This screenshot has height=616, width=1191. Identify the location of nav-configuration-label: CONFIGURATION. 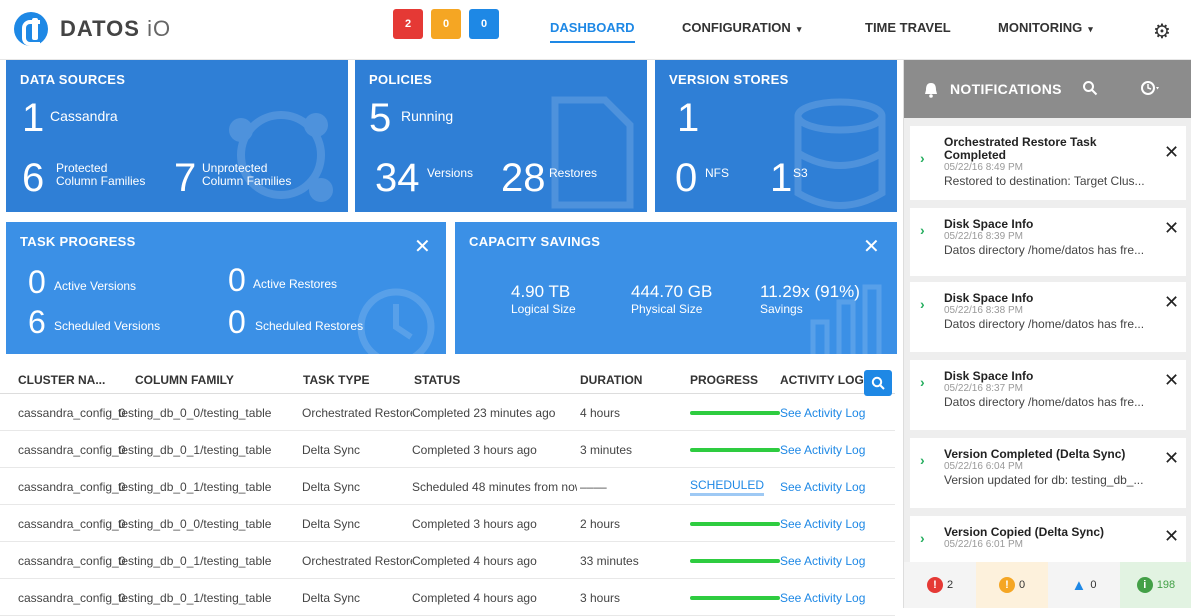
(736, 27).